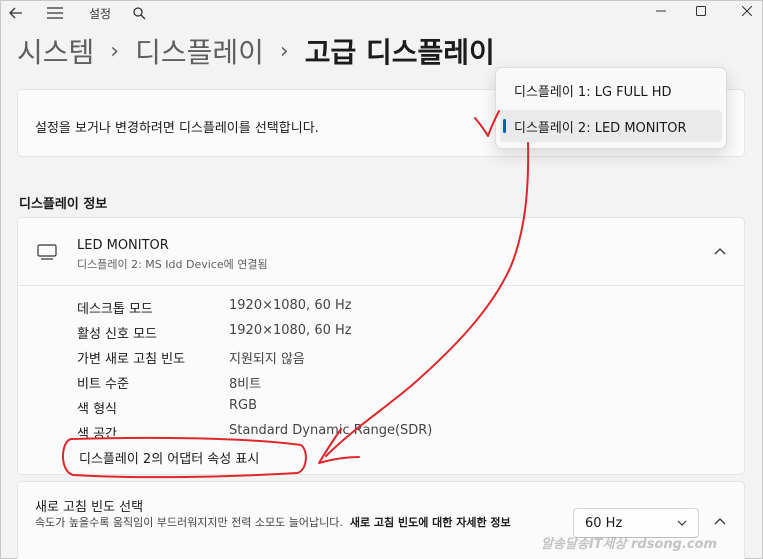 This screenshot has height=559, width=763. What do you see at coordinates (747, 11) in the screenshot?
I see `close-icon` at bounding box center [747, 11].